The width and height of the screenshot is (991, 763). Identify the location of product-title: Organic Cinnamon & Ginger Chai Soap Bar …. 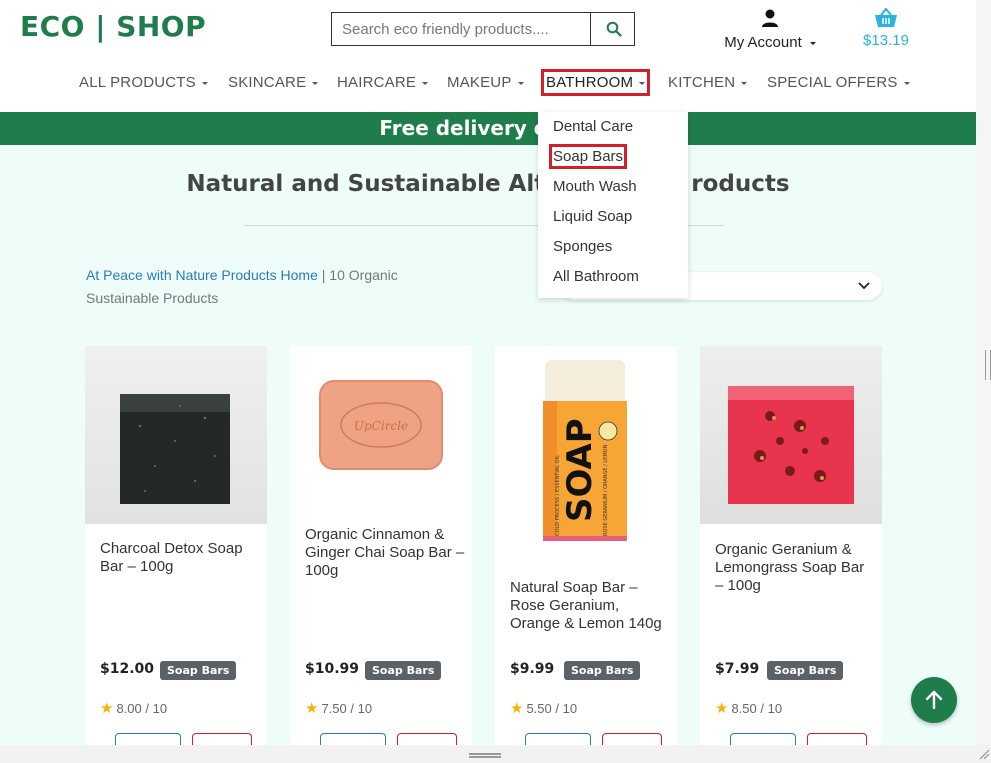
(385, 553).